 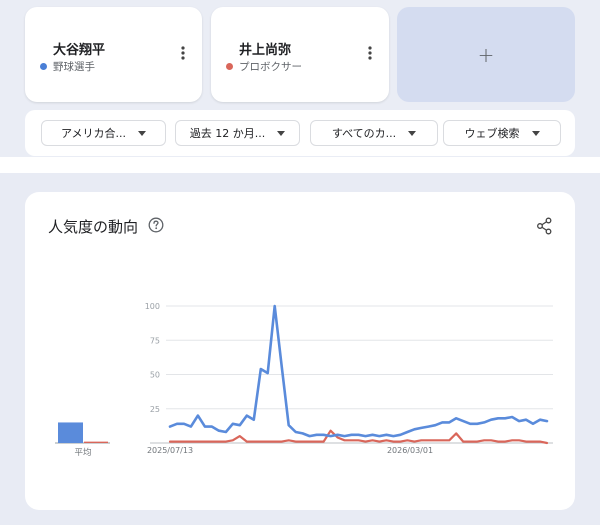 What do you see at coordinates (155, 340) in the screenshot?
I see `y-tick-label: 75` at bounding box center [155, 340].